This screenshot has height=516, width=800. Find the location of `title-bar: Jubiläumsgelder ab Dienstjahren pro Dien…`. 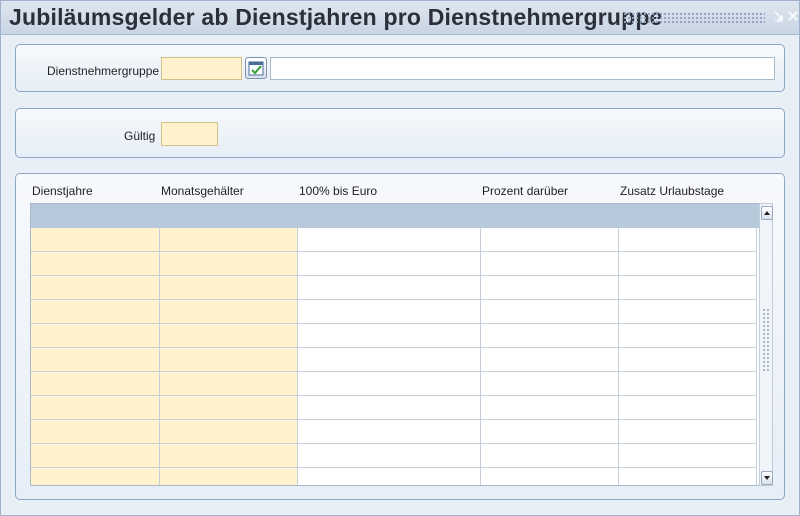

title-bar: Jubiläumsgelder ab Dienstjahren pro Dien… is located at coordinates (400, 18).